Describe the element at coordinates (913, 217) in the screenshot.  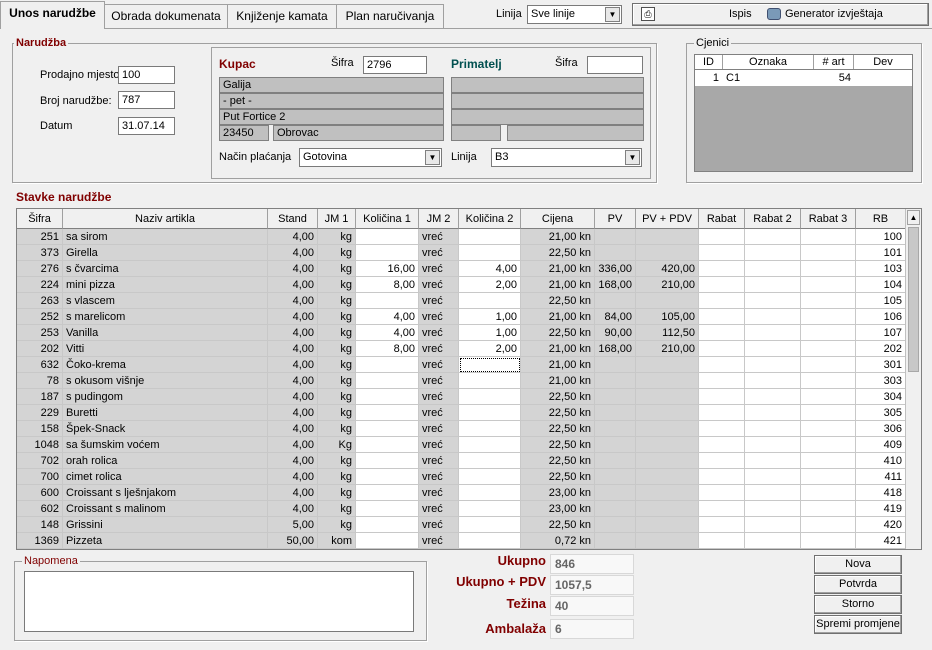
I see `scroll-up-arrow-icon: ▲` at that location.